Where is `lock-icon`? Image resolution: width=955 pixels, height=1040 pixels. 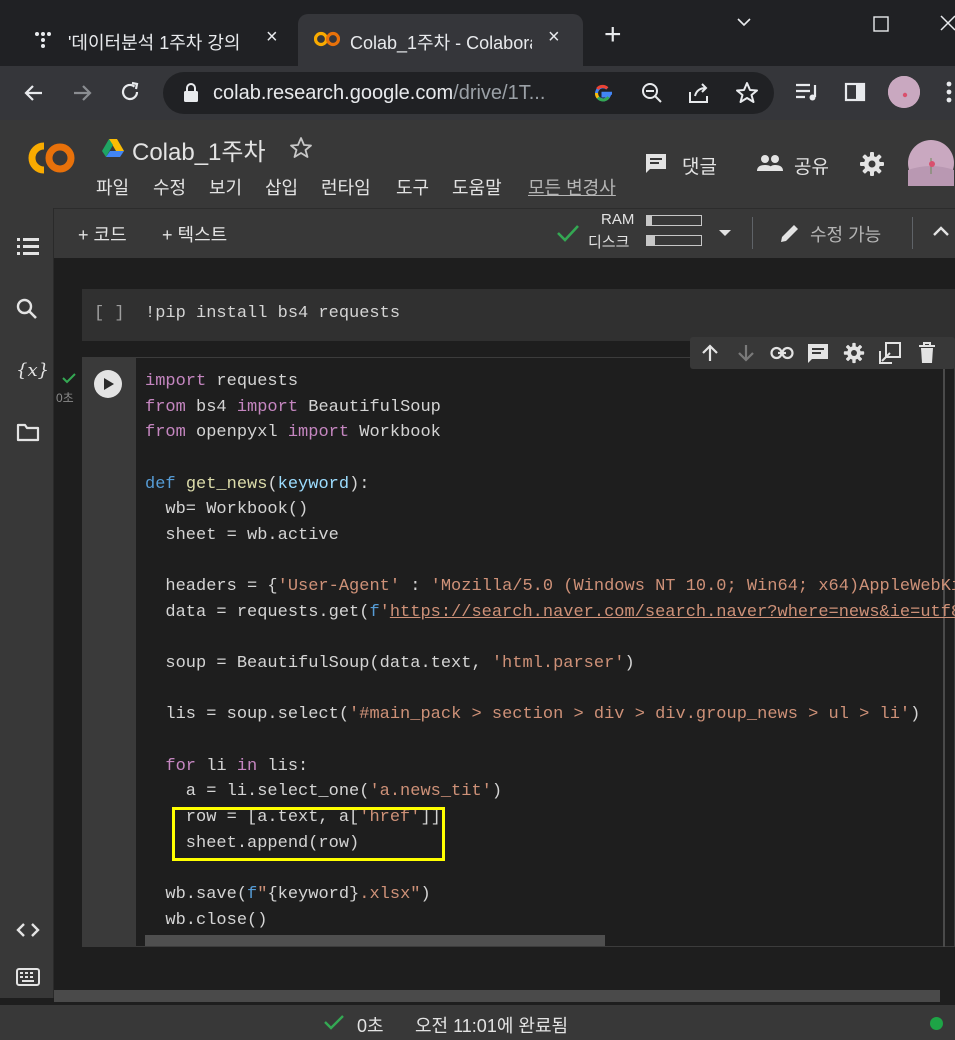 lock-icon is located at coordinates (191, 93).